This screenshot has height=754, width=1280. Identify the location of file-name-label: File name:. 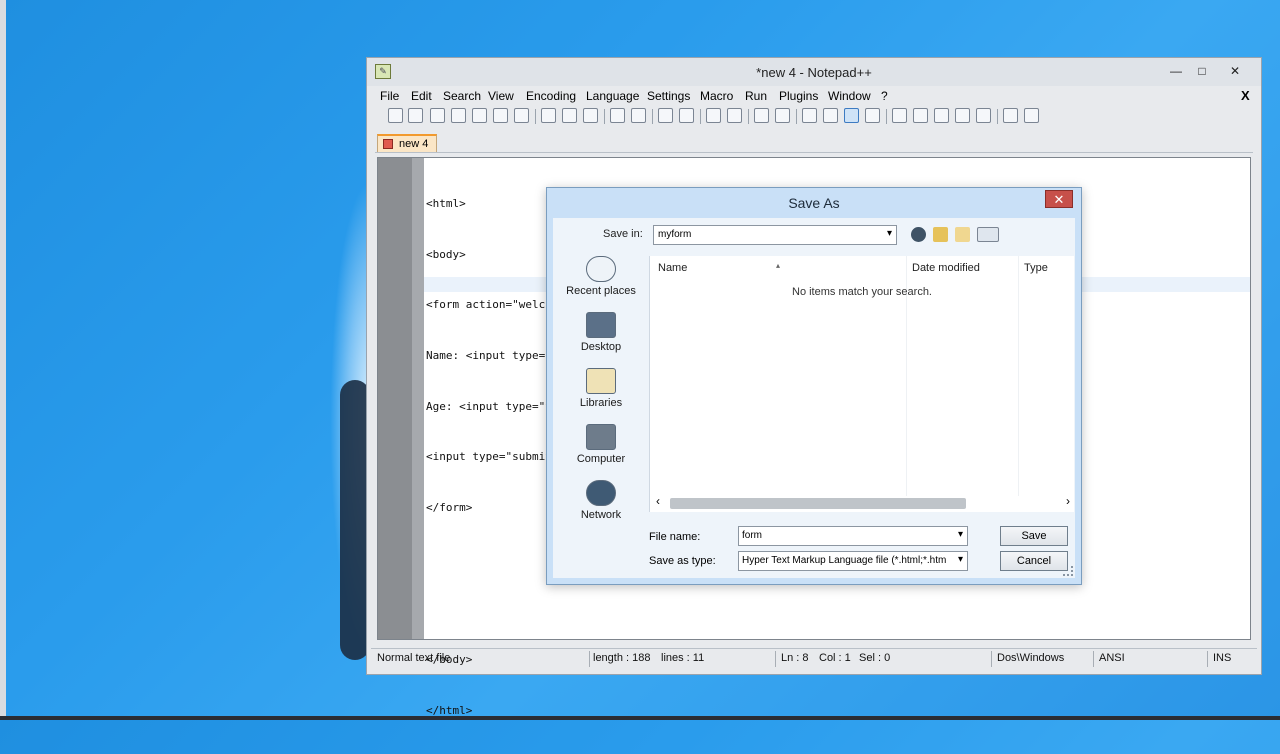
(675, 537).